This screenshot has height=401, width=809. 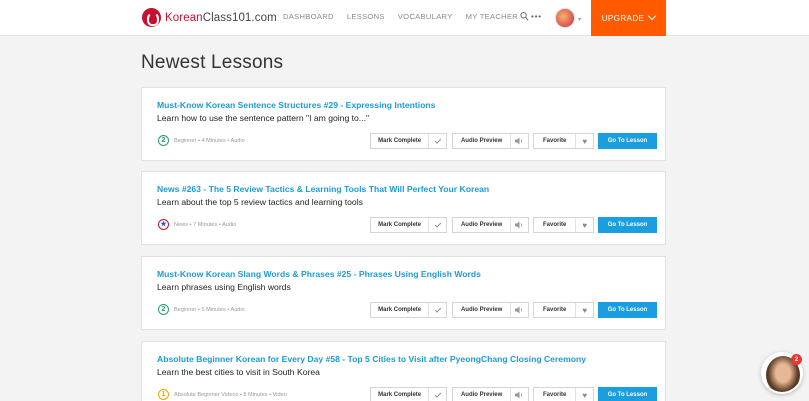 I want to click on nav-lessons: LESSONS, so click(x=366, y=16).